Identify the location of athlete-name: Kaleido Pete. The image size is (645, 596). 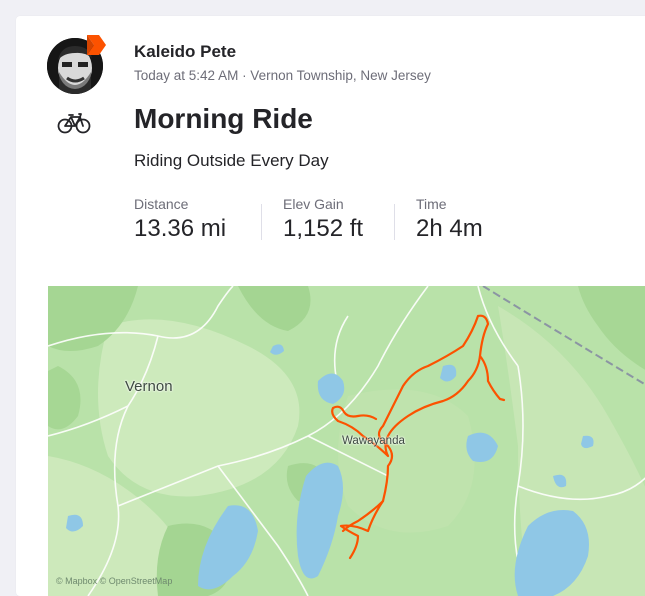
(185, 52).